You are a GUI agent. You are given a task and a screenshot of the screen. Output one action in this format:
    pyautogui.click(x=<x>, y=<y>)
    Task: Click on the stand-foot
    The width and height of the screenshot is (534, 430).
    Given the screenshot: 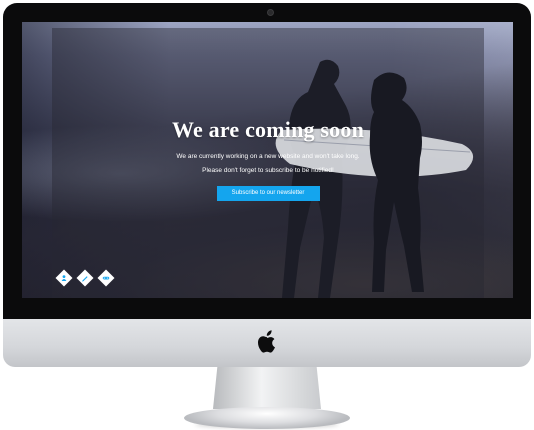 What is the action you would take?
    pyautogui.click(x=267, y=418)
    